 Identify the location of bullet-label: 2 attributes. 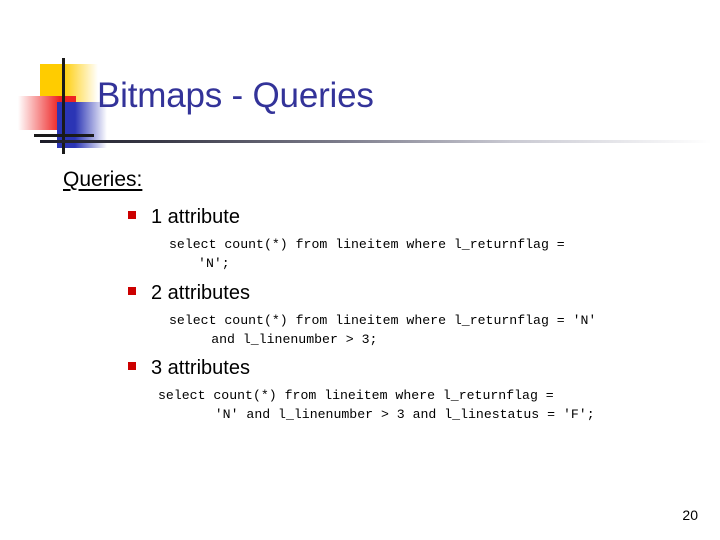
(200, 293).